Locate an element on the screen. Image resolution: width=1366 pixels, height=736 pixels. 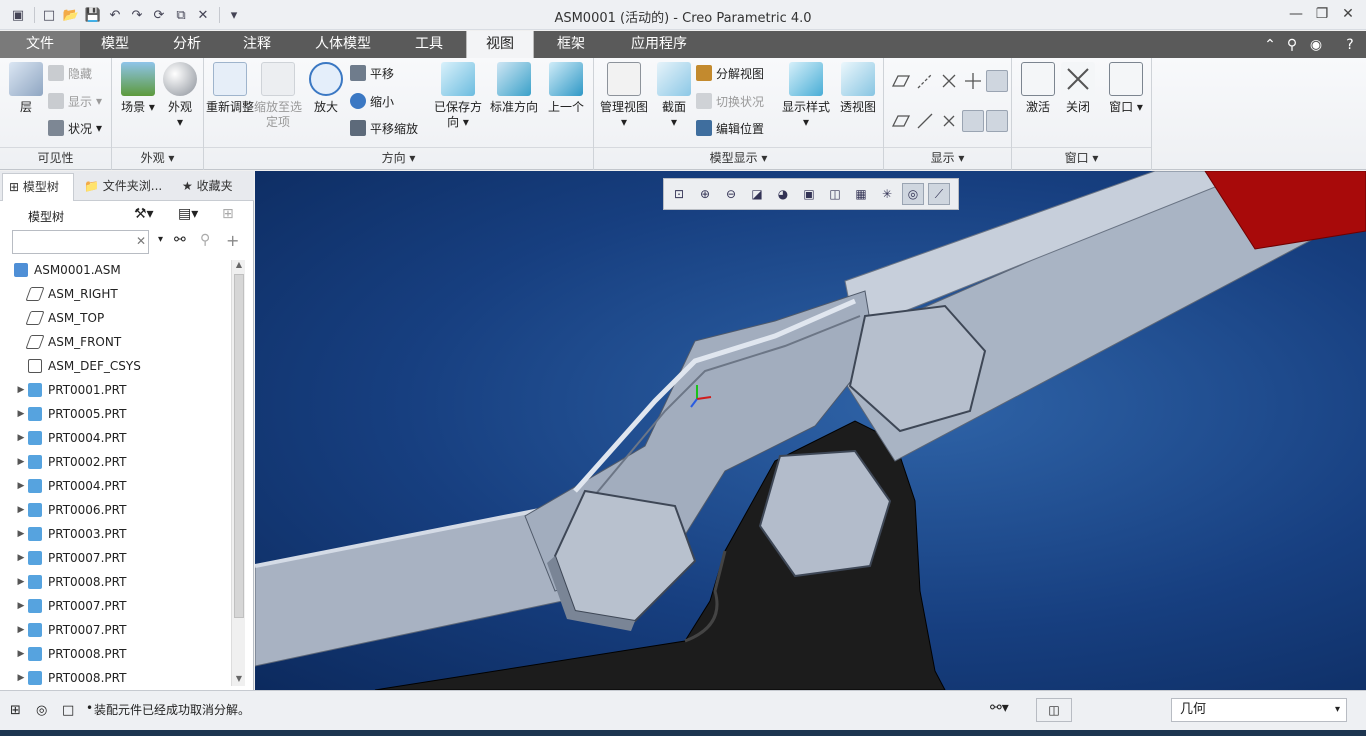
show-button: 显示 ▾ is located at coordinates (75, 101).